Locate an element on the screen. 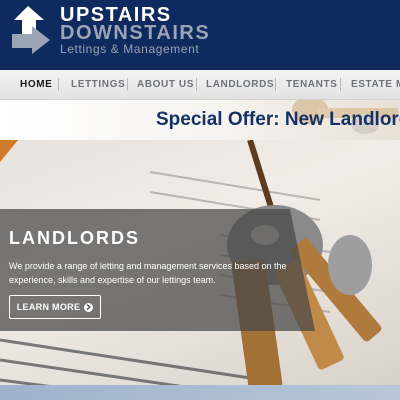 This screenshot has width=400, height=400. special-offer-text: Special Offer: New Landlords pay 0% is located at coordinates (278, 119).